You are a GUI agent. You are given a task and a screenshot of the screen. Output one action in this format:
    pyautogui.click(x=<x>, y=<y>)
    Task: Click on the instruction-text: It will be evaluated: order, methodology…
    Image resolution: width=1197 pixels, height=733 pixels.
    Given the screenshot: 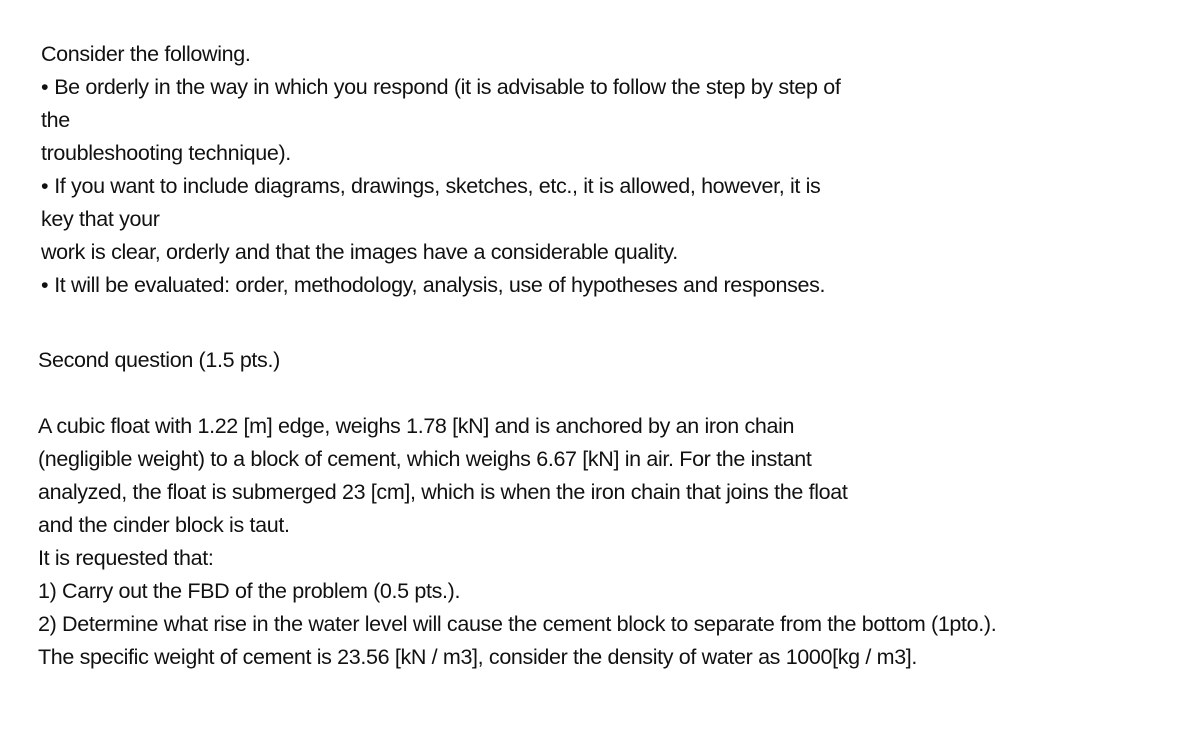 What is the action you would take?
    pyautogui.click(x=440, y=285)
    